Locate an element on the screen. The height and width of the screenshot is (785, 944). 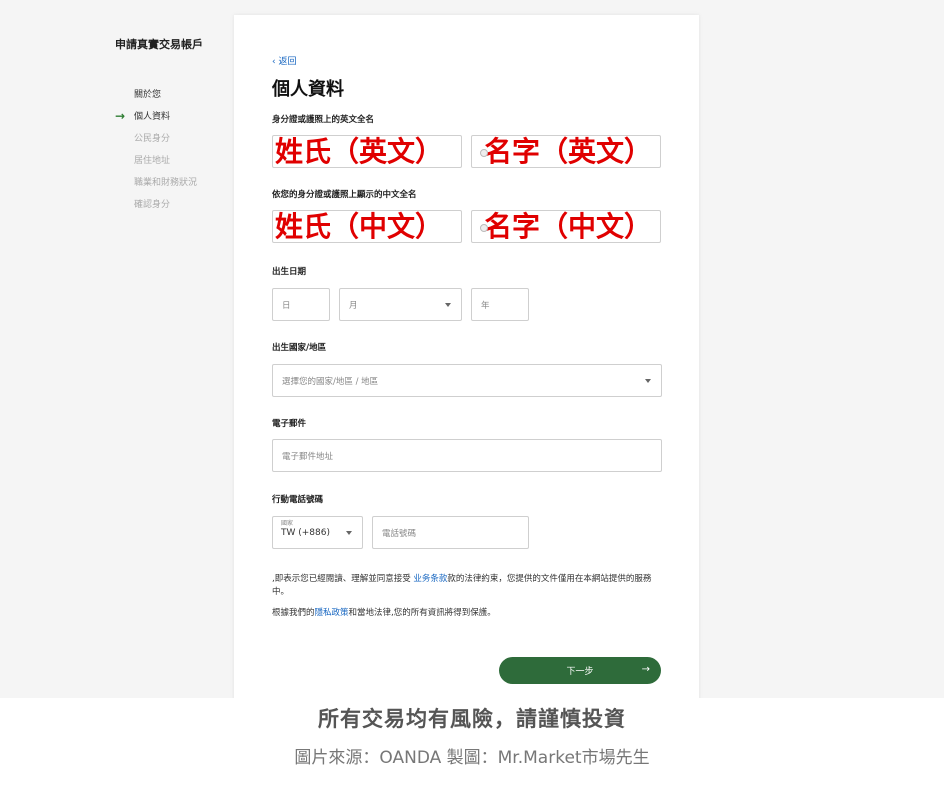
page-title: 個人資料 is located at coordinates (308, 89).